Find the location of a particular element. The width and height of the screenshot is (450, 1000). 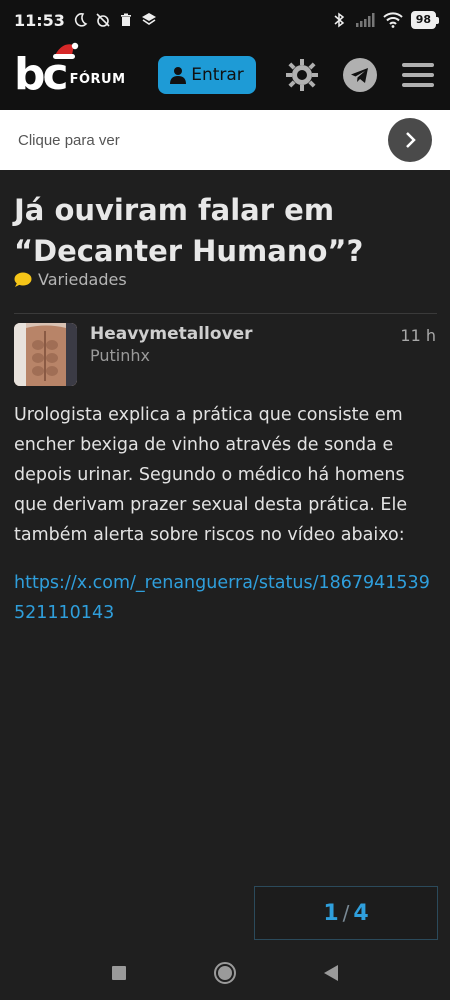

avatar-image is located at coordinates (45, 354).